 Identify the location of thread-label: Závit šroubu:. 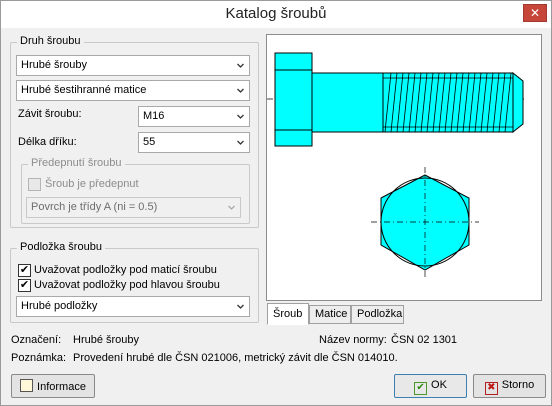
(50, 114).